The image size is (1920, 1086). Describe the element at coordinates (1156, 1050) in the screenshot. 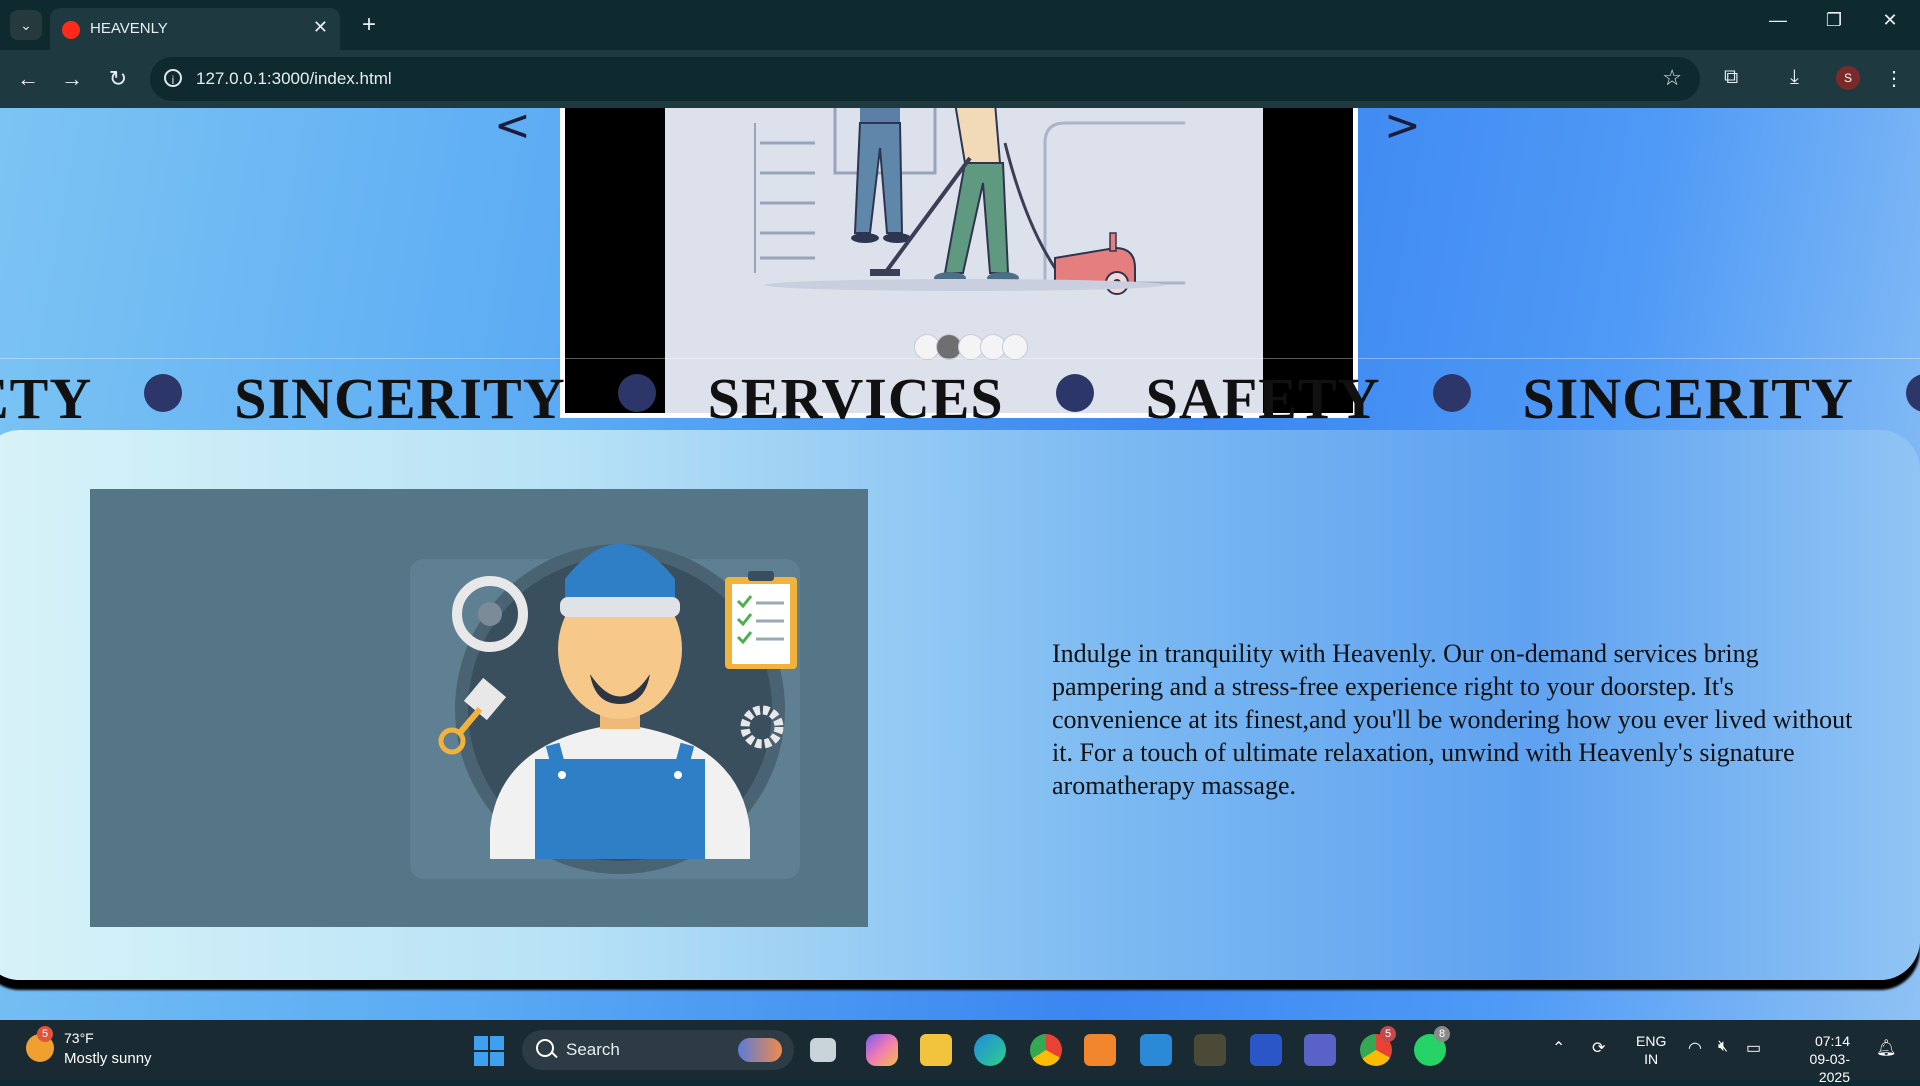

I see `vscode-icon` at that location.